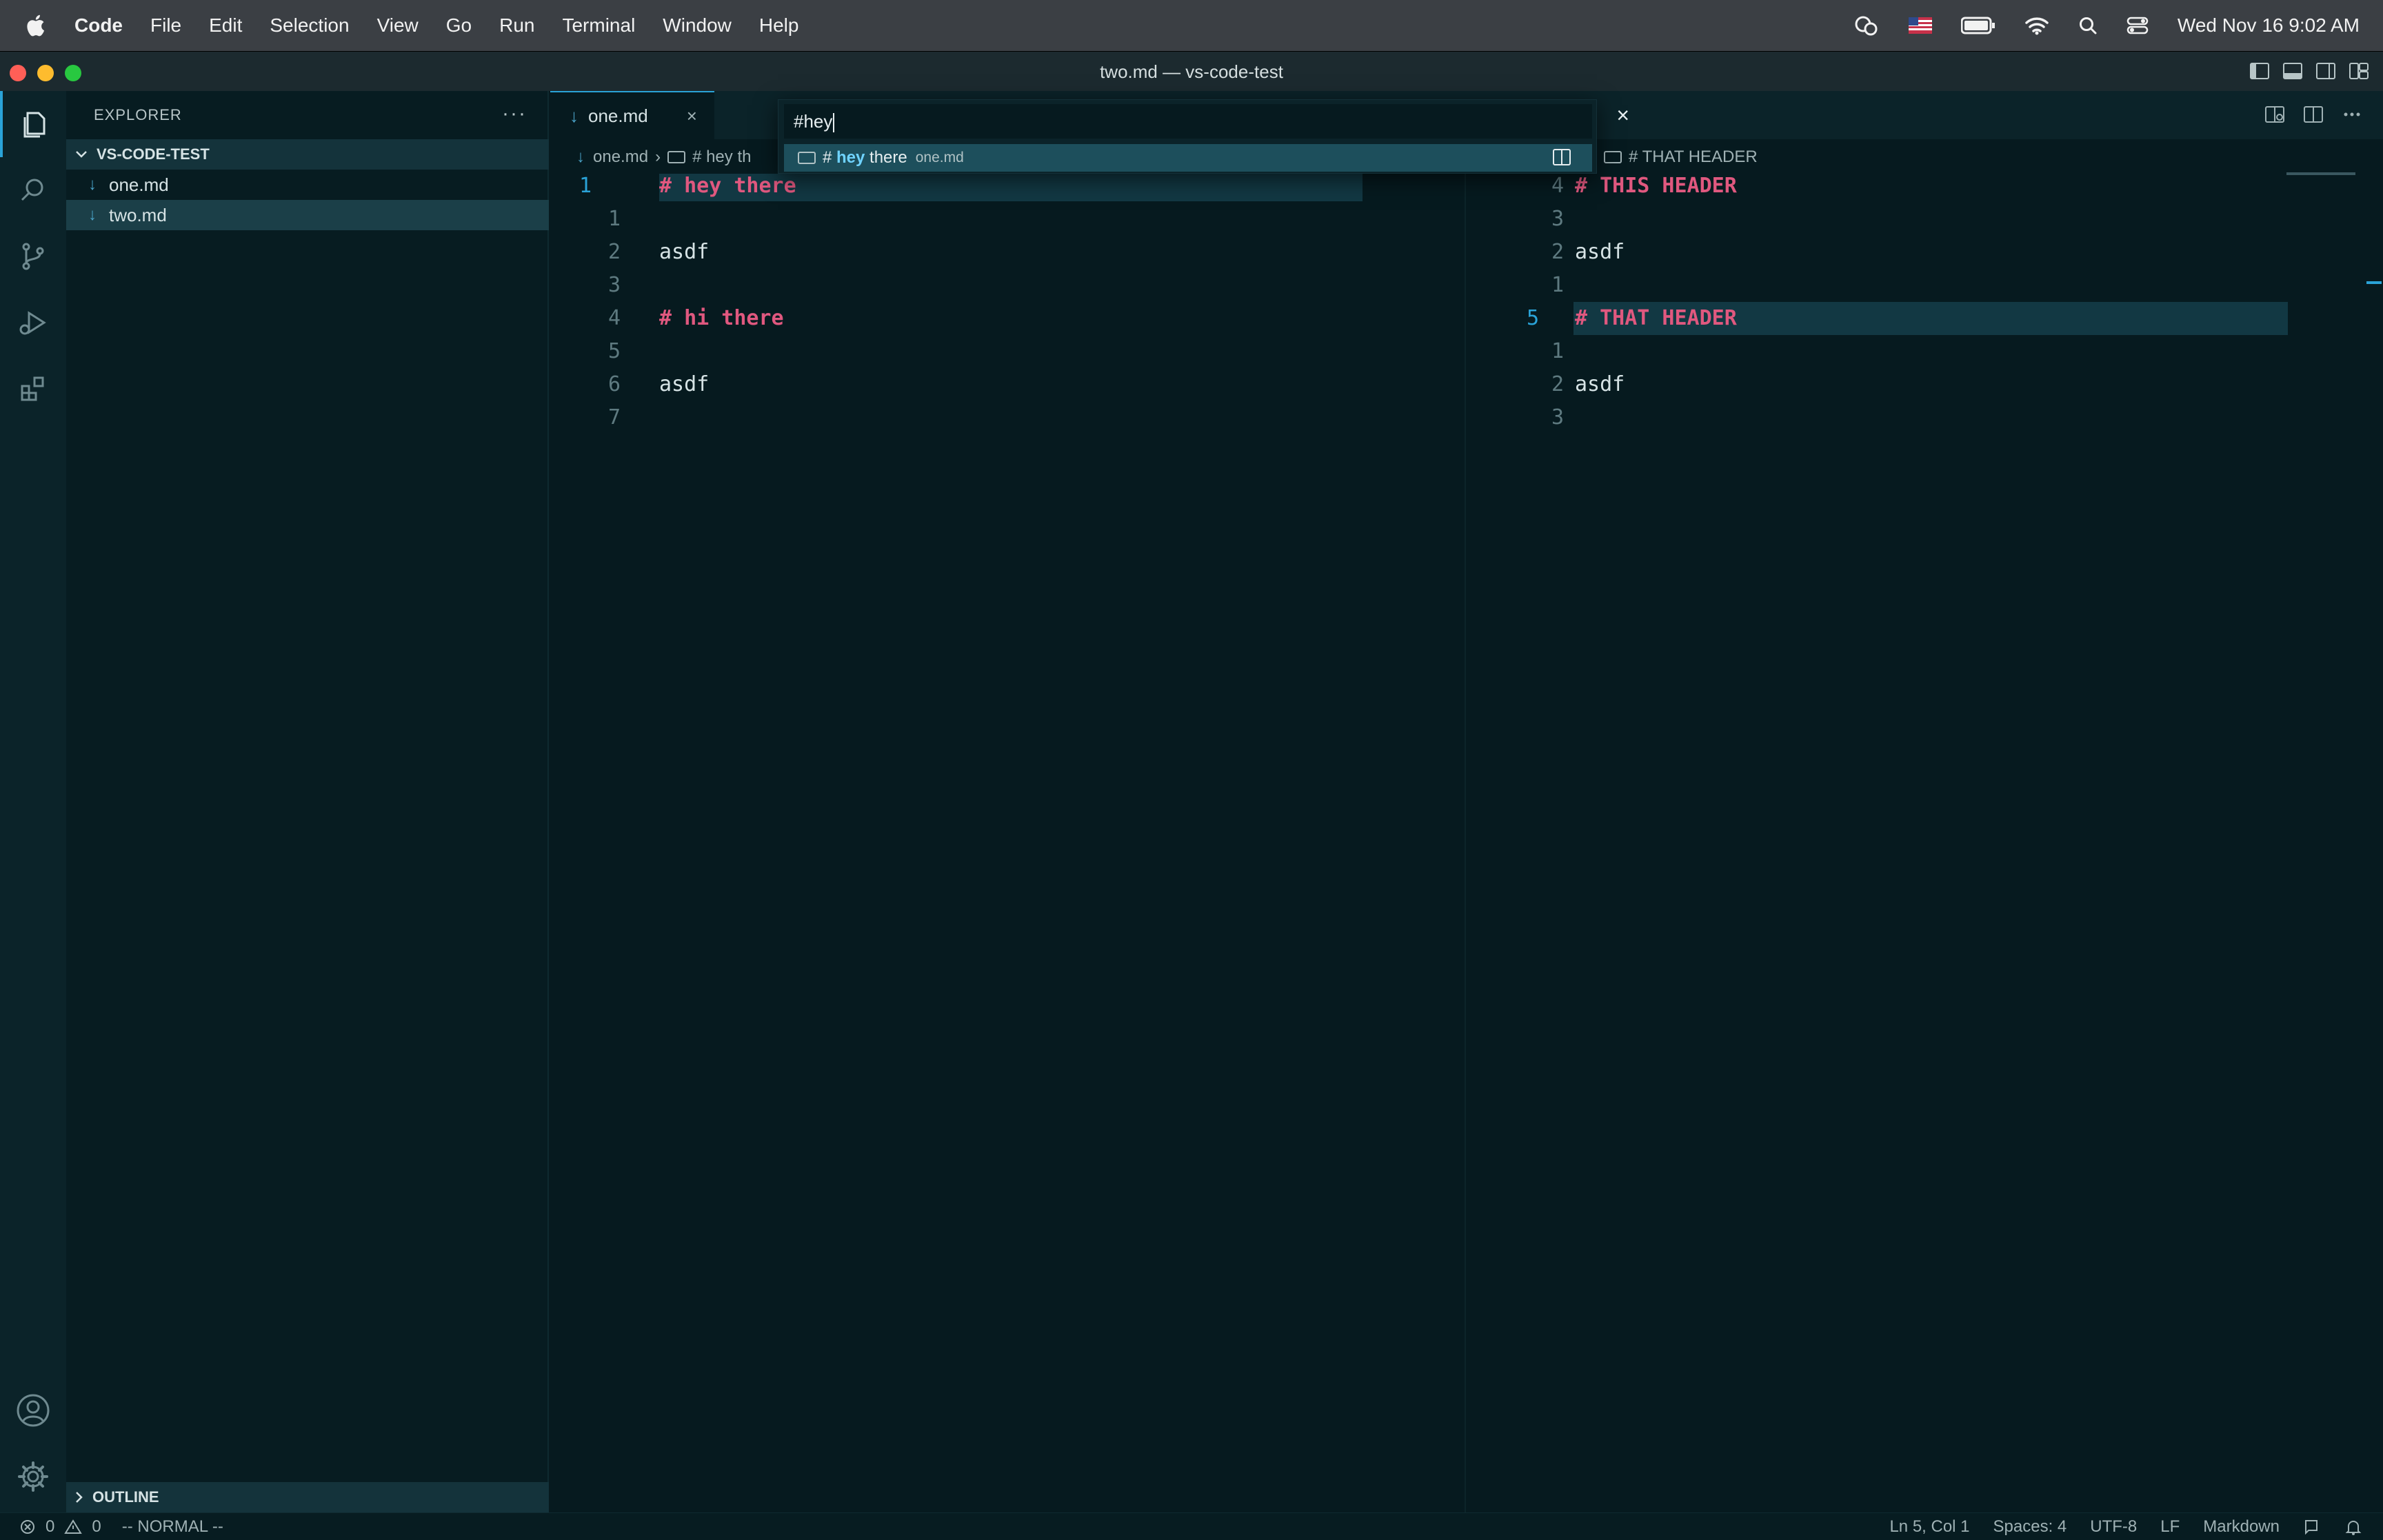 The width and height of the screenshot is (2383, 1540). I want to click on extensions-activity-button, so click(33, 389).